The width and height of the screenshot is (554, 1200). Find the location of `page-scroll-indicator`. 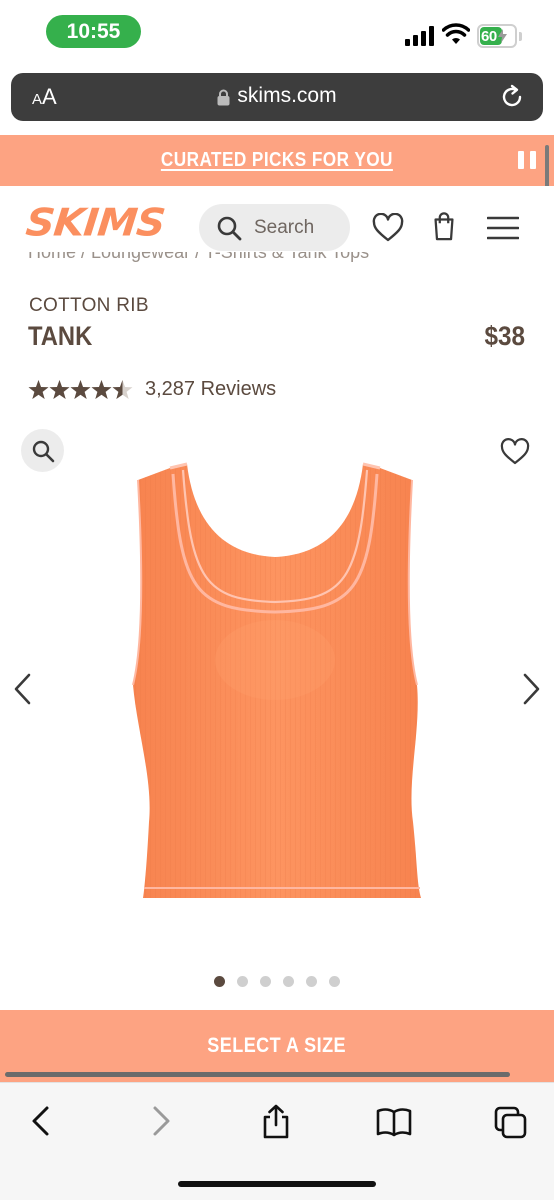

page-scroll-indicator is located at coordinates (257, 1074).